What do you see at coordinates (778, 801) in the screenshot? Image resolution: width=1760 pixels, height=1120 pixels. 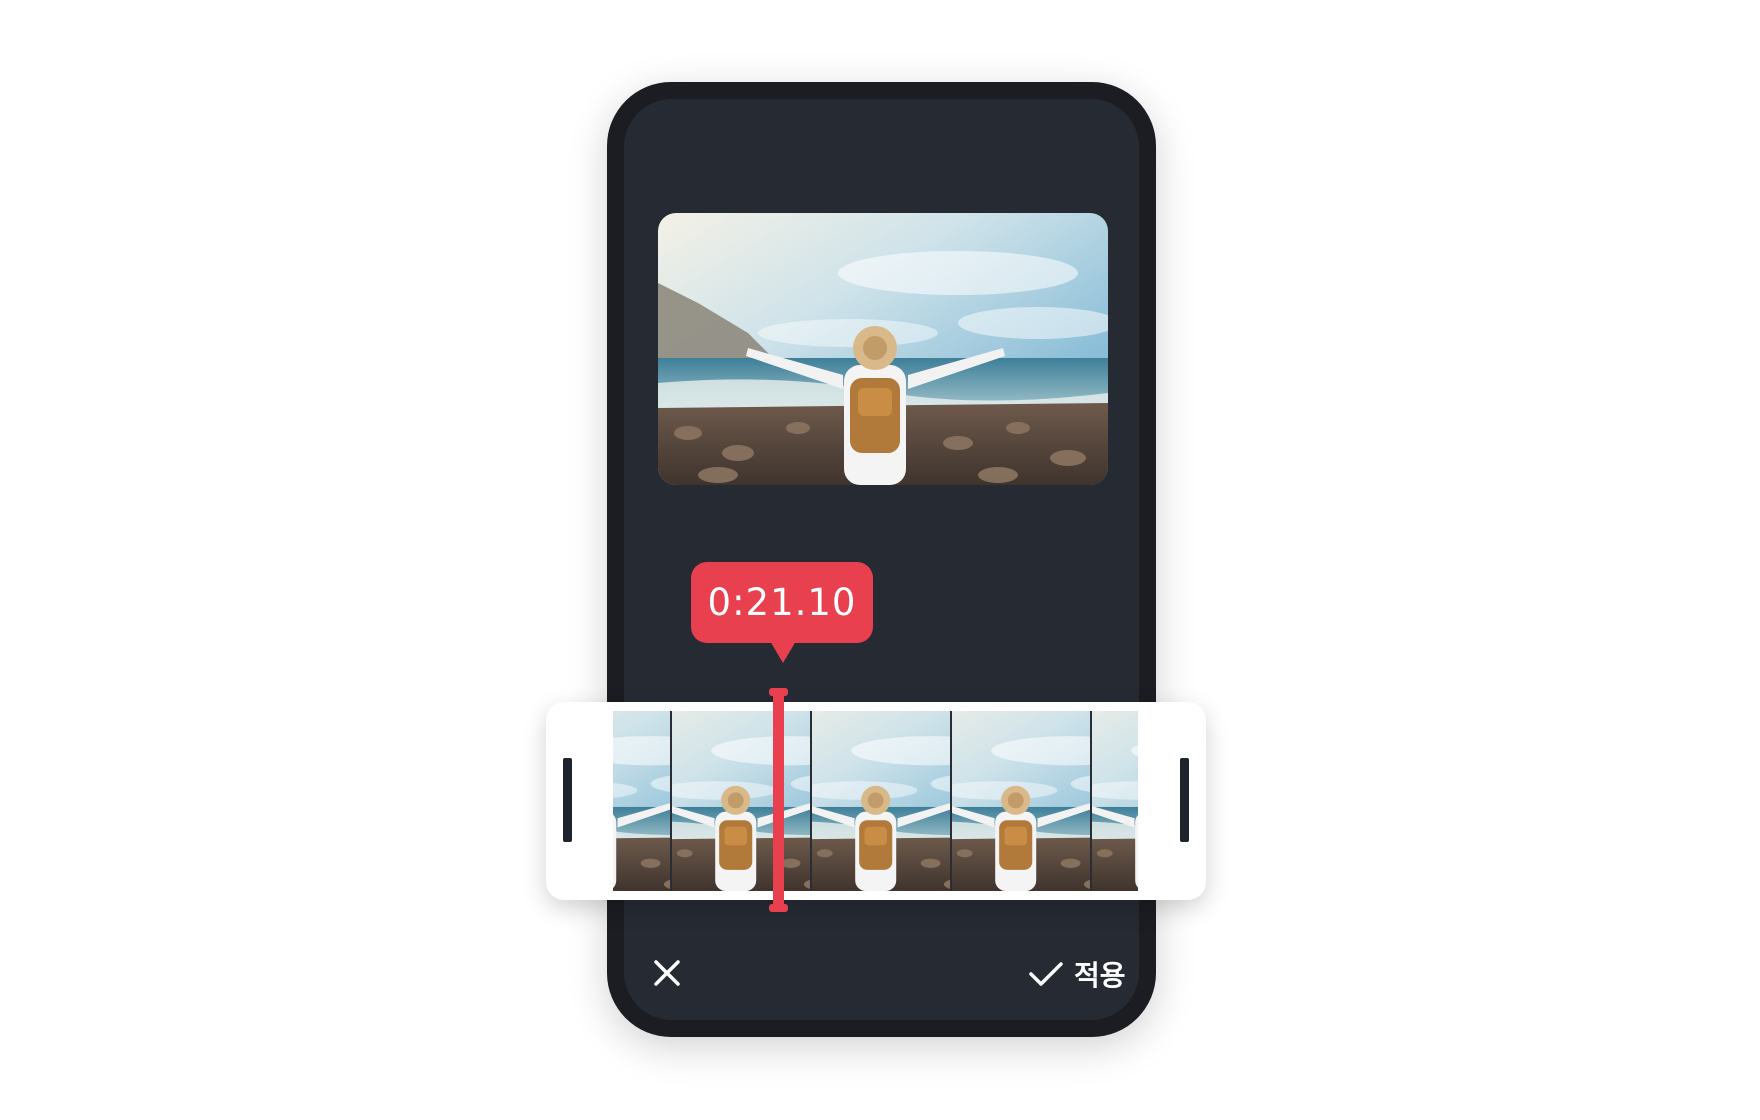 I see `playhead` at bounding box center [778, 801].